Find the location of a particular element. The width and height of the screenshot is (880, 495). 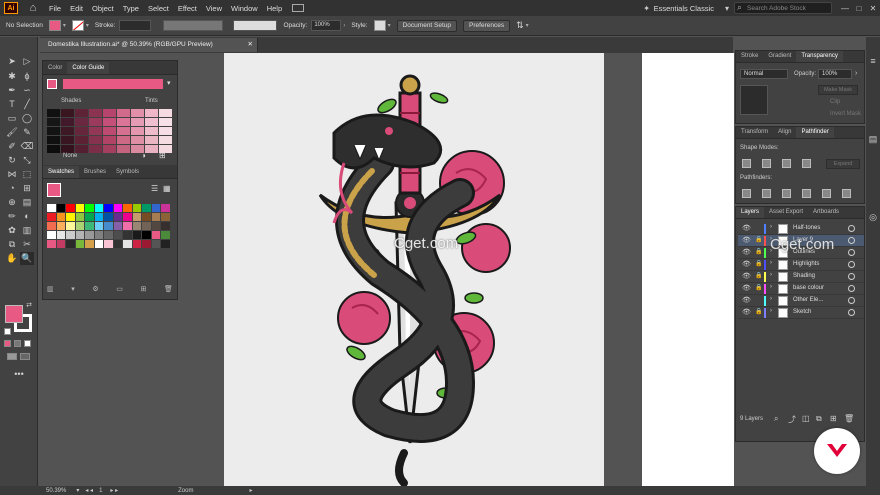

swatches-grid is located at coordinates (108, 226).